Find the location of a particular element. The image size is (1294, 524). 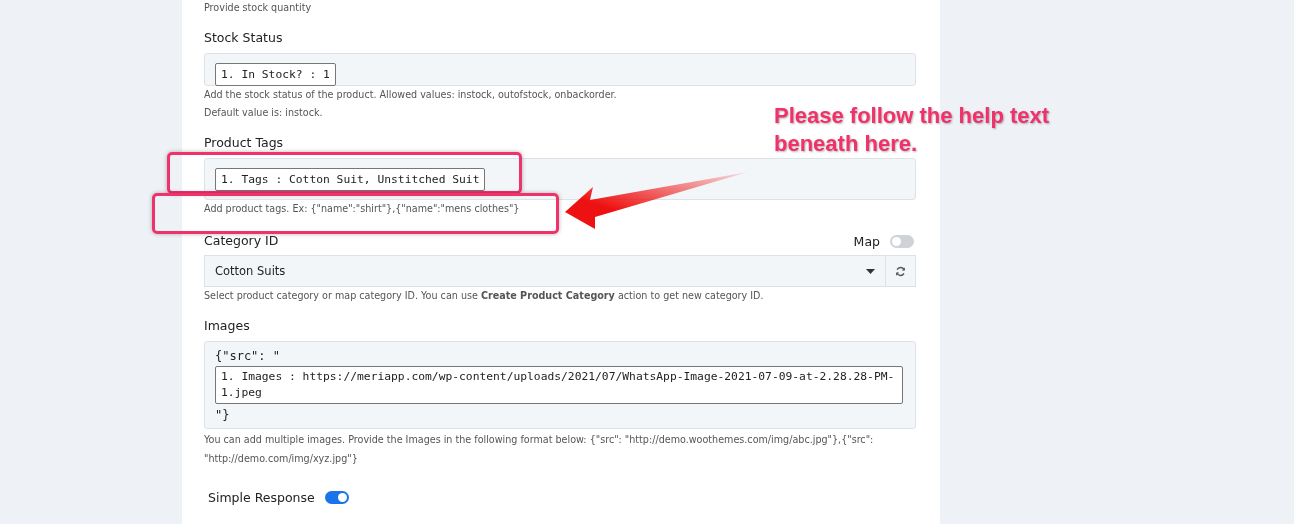

help-text: Add product tags. Ex: {"name":"shirt"},{"name":"mens clothes"} is located at coordinates (362, 209).